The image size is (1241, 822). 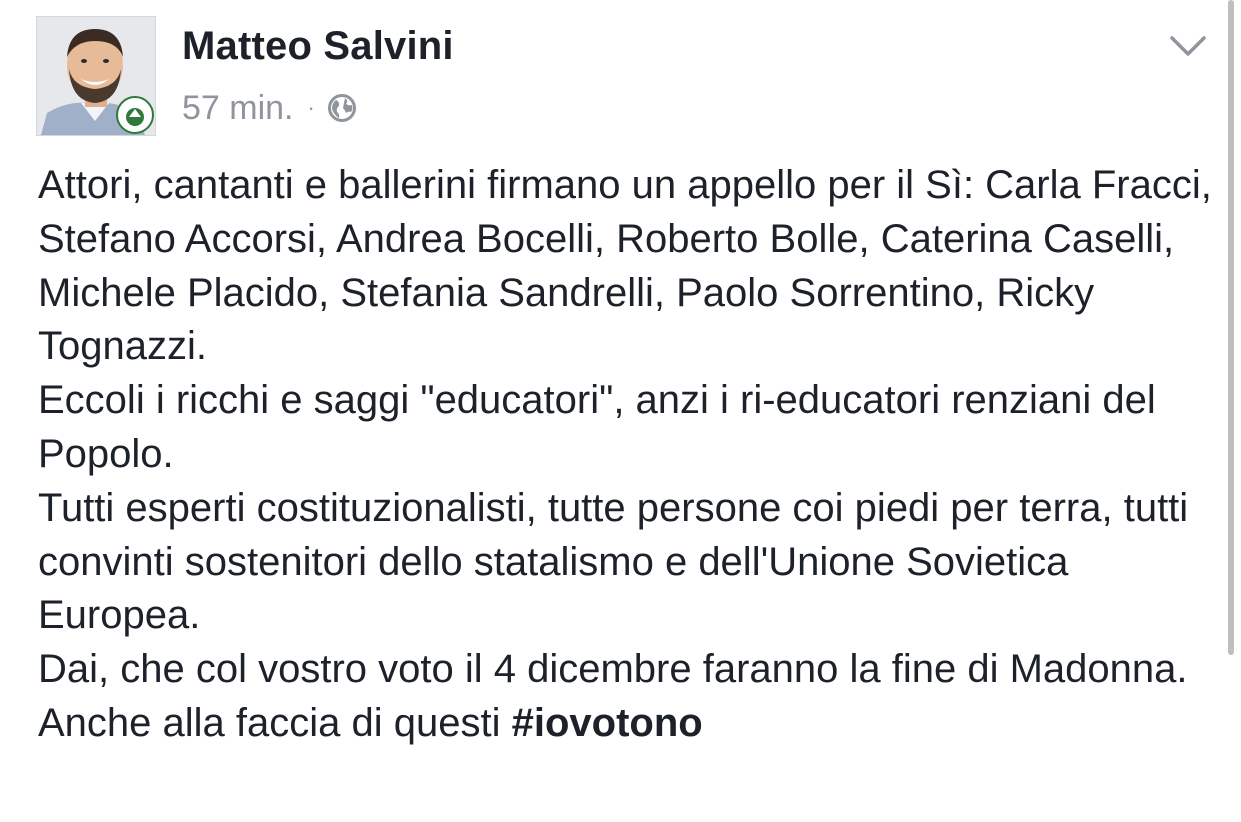 I want to click on avatar, so click(x=96, y=76).